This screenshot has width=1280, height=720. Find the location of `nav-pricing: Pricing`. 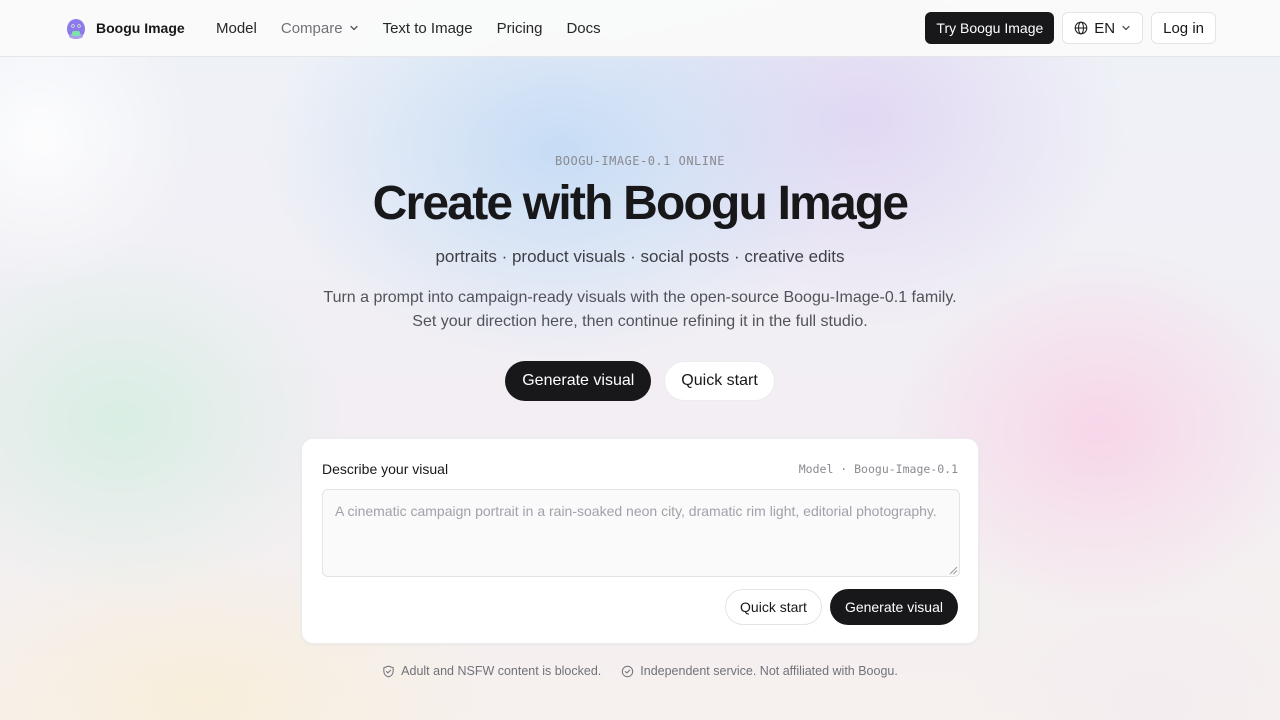

nav-pricing: Pricing is located at coordinates (520, 28).